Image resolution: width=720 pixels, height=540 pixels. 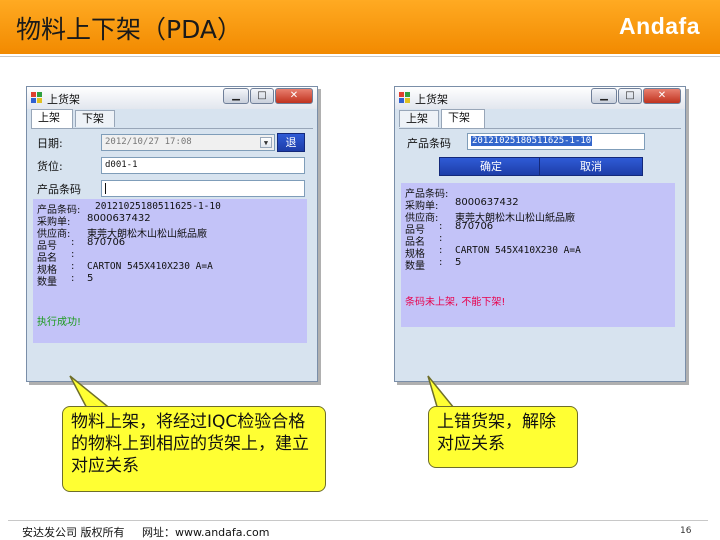 I want to click on callout-shelve-down: 上错货架，解除对应关系, so click(x=503, y=437).